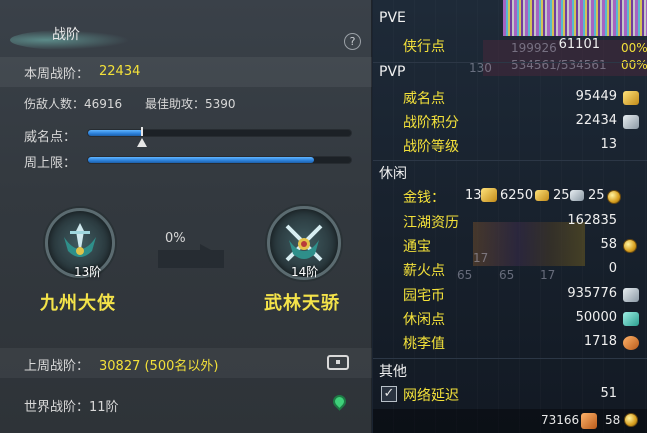 This screenshot has width=647, height=433. Describe the element at coordinates (630, 246) in the screenshot. I see `tongbao-icon` at that location.